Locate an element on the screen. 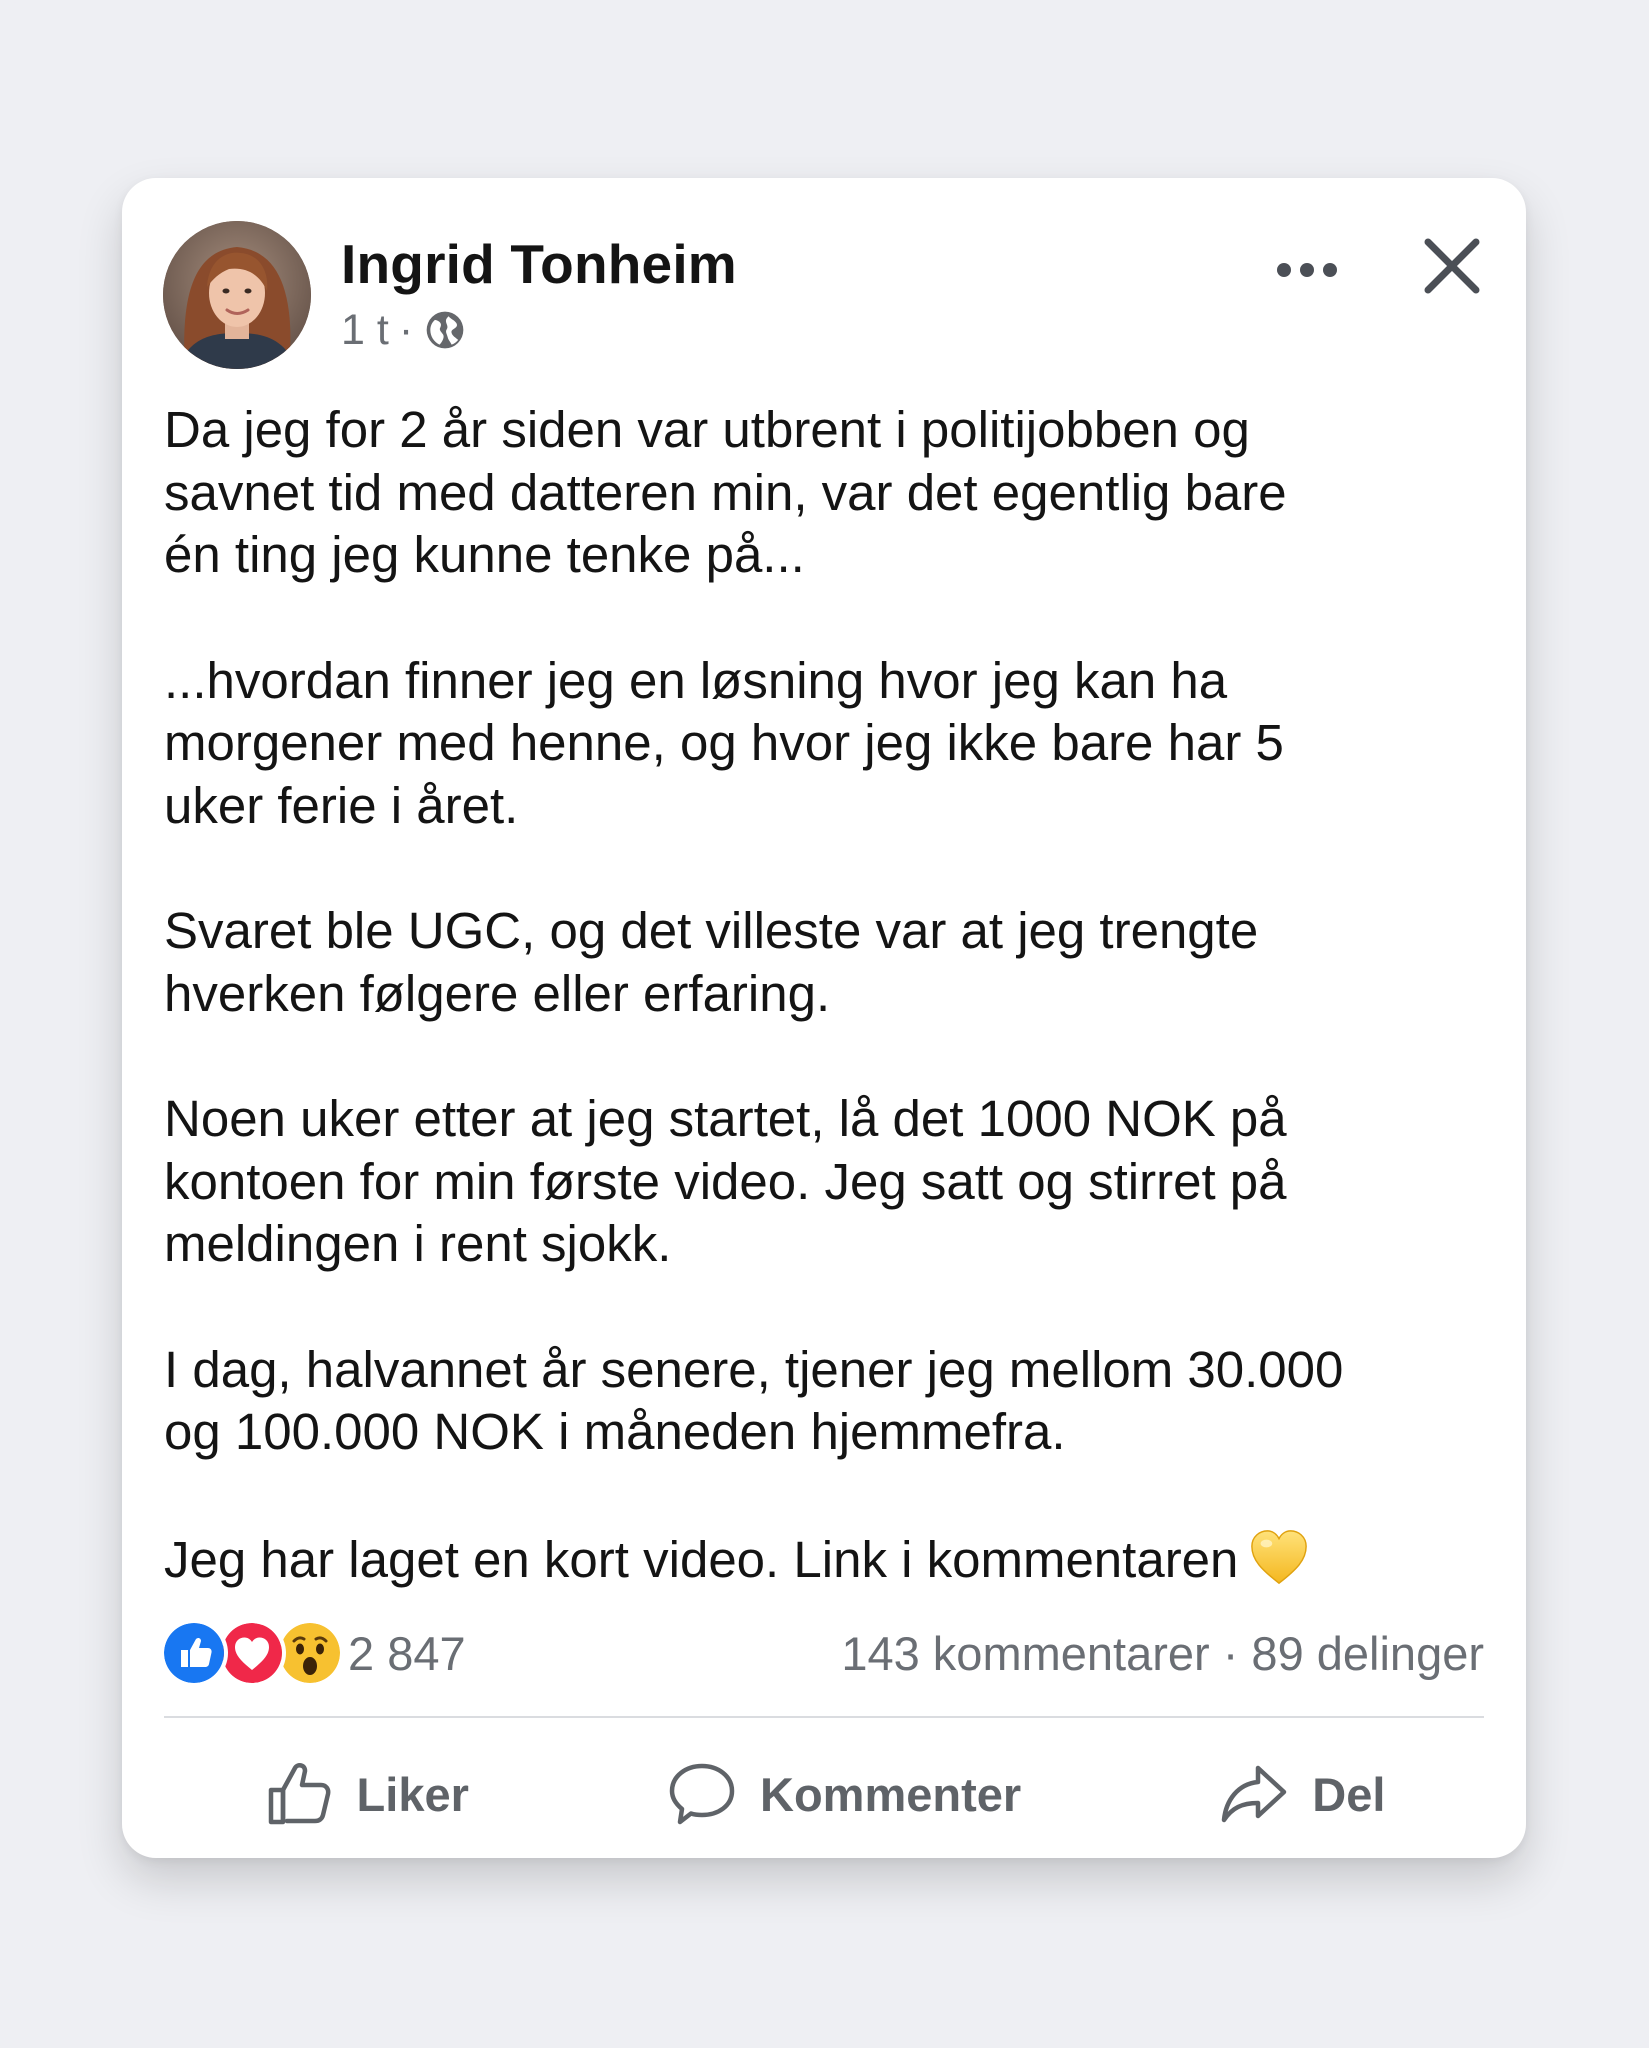  comment-bubble-icon is located at coordinates (702, 1794).